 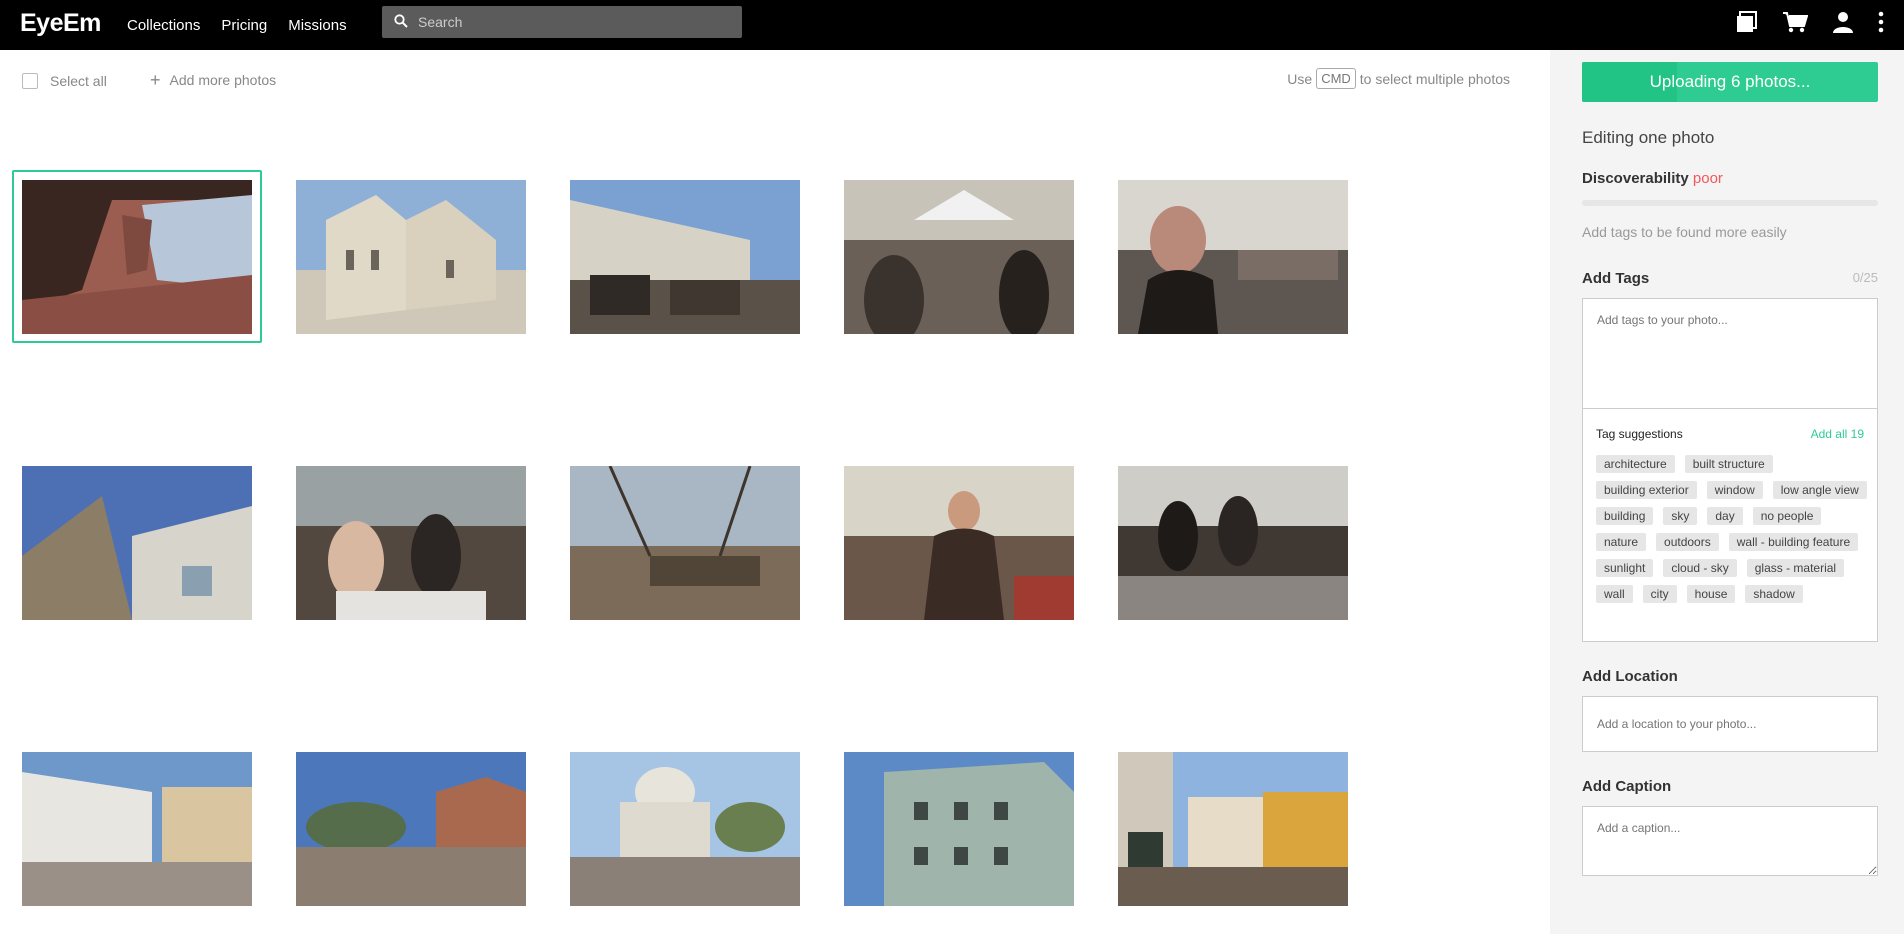 What do you see at coordinates (1625, 568) in the screenshot?
I see `tag-suggestion: sunlight` at bounding box center [1625, 568].